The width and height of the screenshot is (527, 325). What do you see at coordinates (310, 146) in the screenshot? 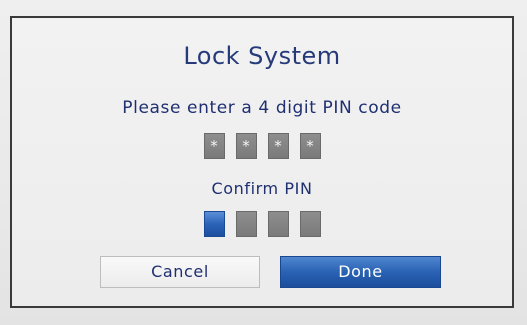
I see `pin-digit-4: *` at bounding box center [310, 146].